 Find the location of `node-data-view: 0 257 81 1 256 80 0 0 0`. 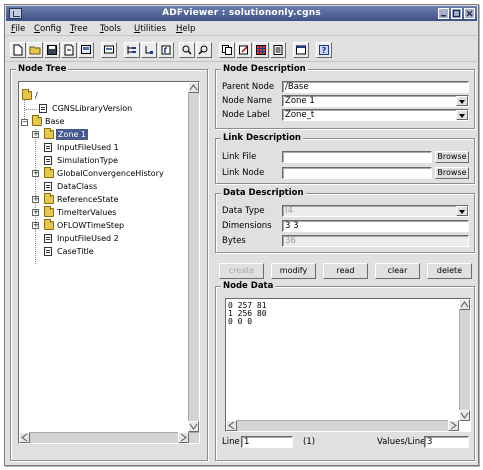

node-data-view: 0 257 81 1 256 80 0 0 0 is located at coordinates (348, 365).